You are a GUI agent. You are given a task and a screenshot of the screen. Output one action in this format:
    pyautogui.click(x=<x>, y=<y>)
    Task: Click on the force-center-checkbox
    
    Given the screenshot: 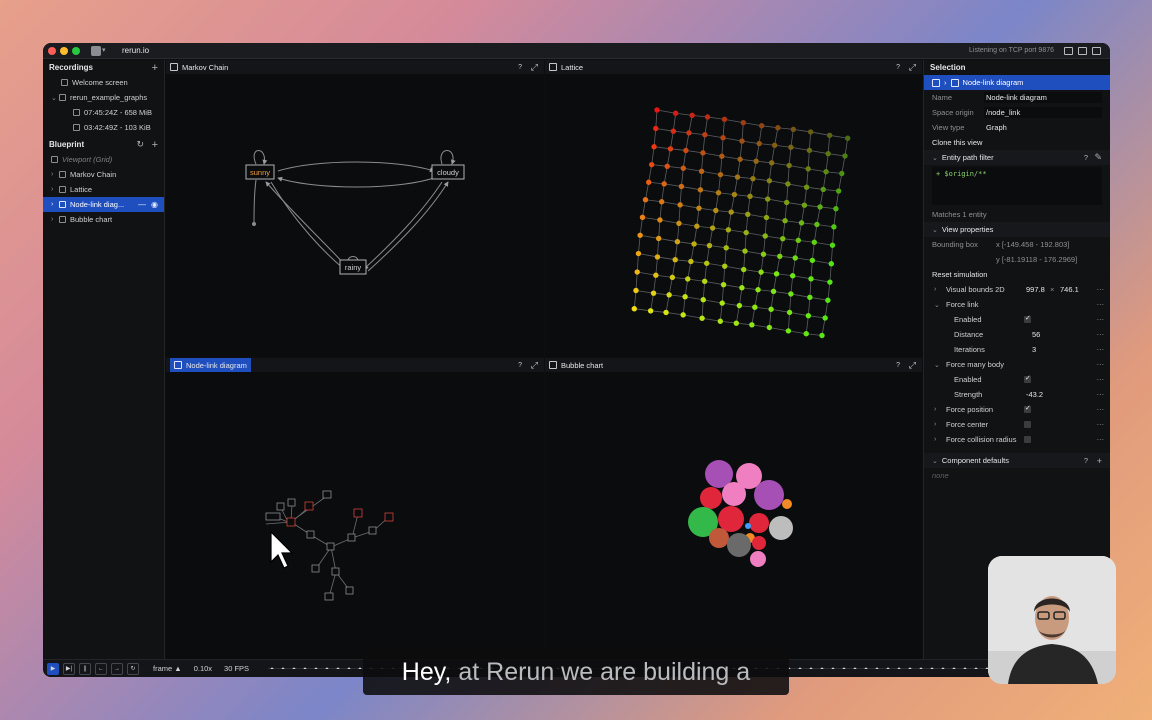 What is the action you would take?
    pyautogui.click(x=1027, y=424)
    